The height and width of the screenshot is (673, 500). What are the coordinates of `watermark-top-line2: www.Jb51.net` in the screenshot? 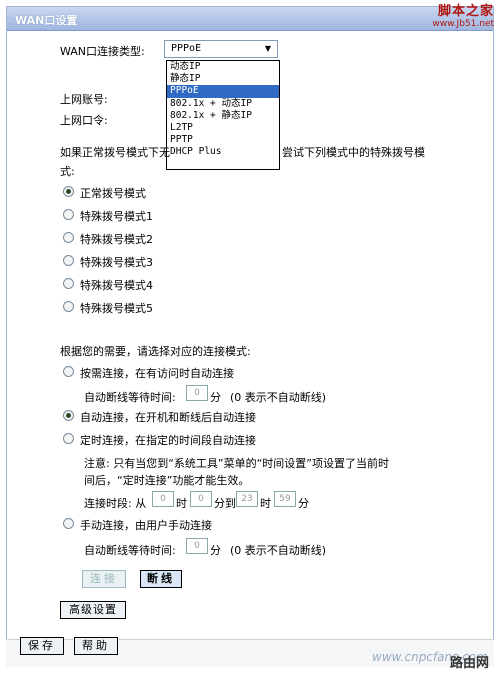 It's located at (463, 24).